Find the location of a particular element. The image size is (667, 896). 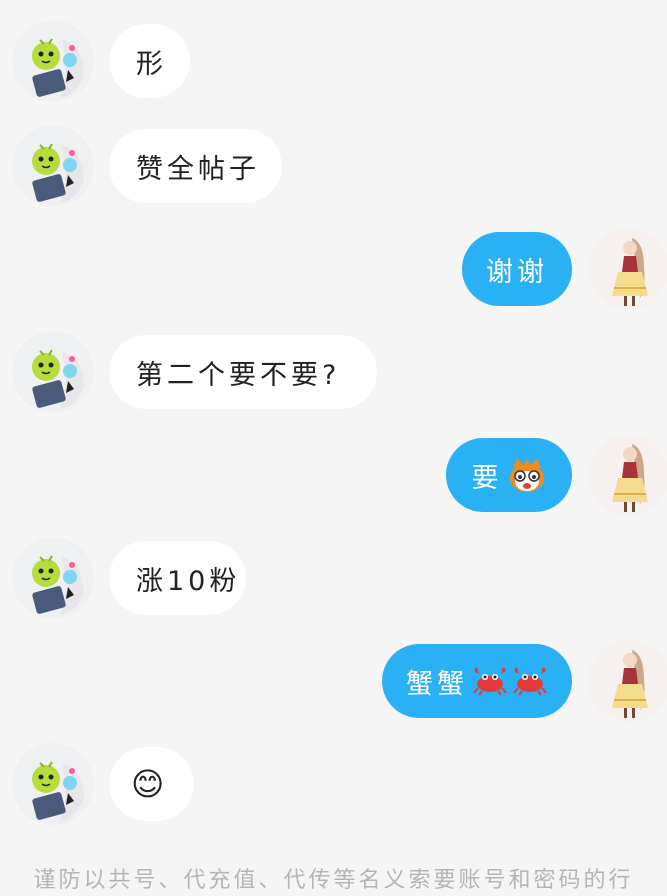

message-text: 蟹蟹 is located at coordinates (437, 684).